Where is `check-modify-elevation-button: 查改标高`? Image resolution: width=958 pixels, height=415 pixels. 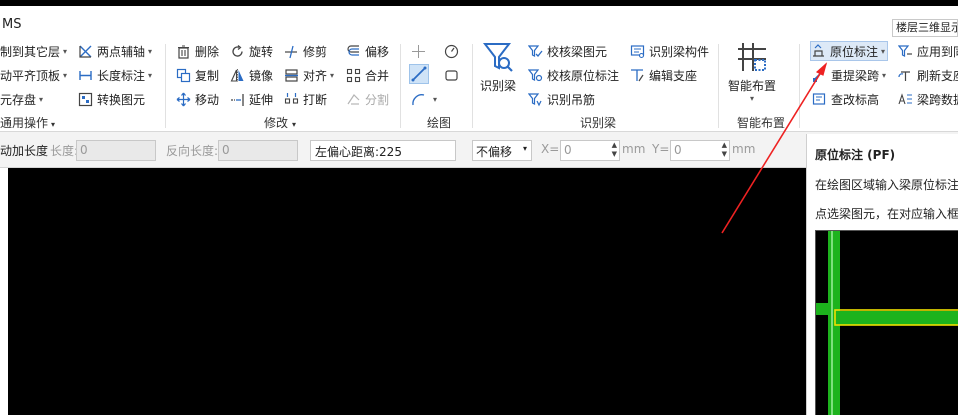 check-modify-elevation-button: 查改标高 is located at coordinates (845, 99).